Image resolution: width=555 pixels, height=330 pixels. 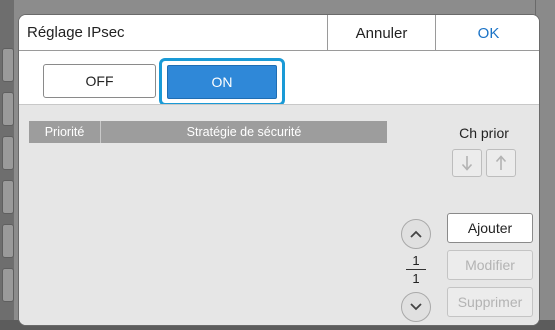 What do you see at coordinates (244, 132) in the screenshot?
I see `column-header-security-policy: Stratégie de sécurité` at bounding box center [244, 132].